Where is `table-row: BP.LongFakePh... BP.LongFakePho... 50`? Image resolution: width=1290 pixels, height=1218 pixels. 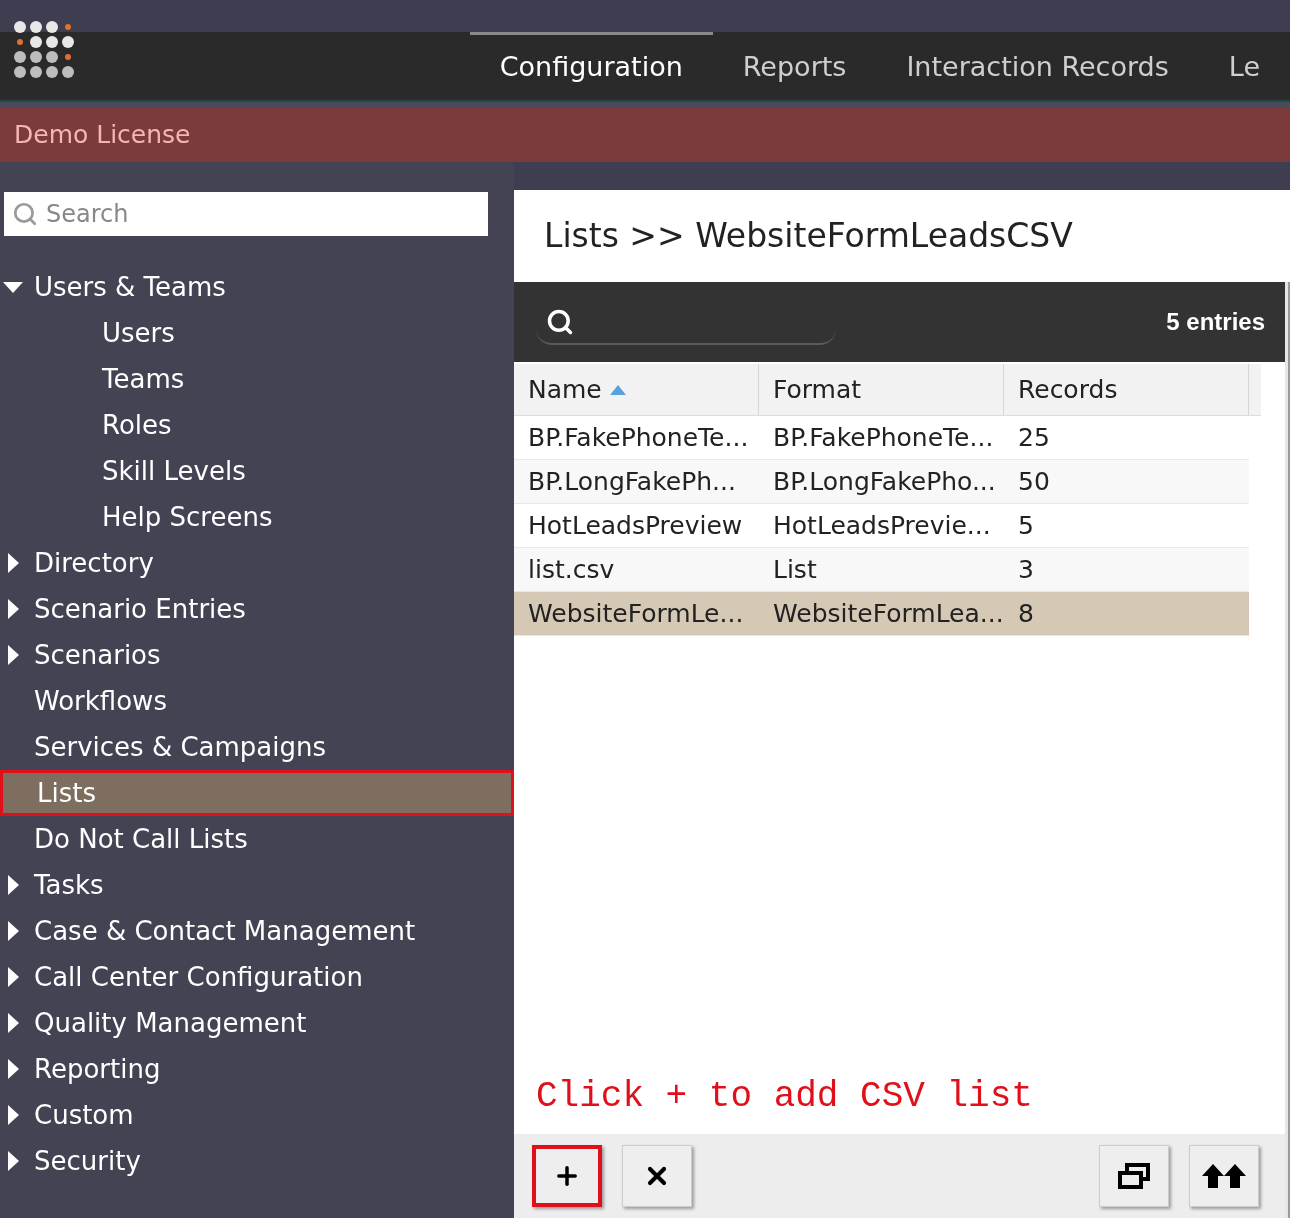 table-row: BP.LongFakePh... BP.LongFakePho... 50 is located at coordinates (881, 482).